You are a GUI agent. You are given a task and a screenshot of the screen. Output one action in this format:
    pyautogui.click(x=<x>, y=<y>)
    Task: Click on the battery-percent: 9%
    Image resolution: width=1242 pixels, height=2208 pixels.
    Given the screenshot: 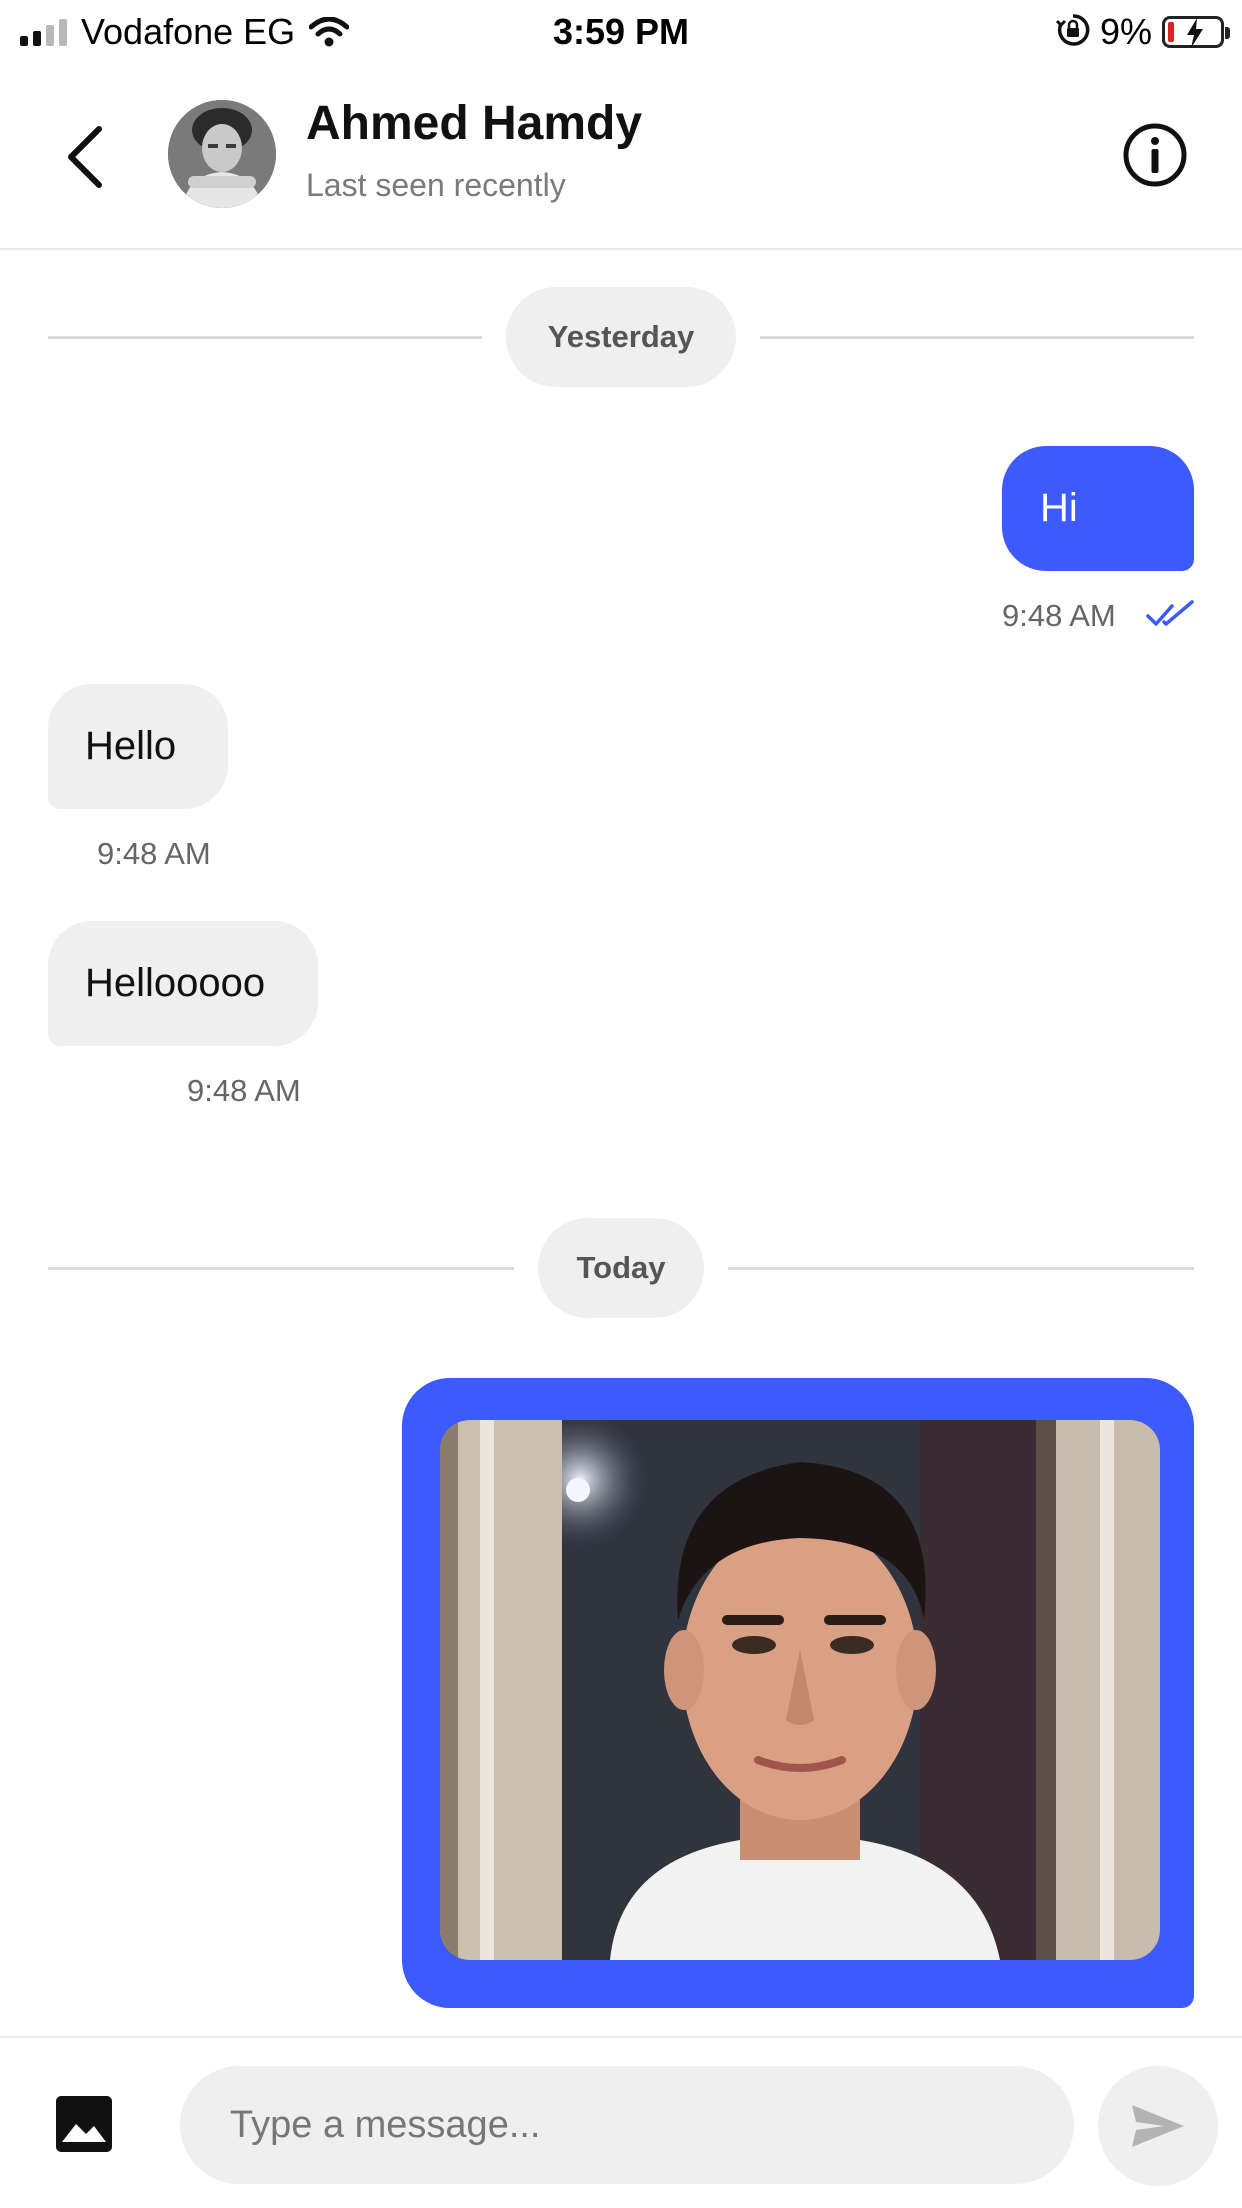 What is the action you would take?
    pyautogui.click(x=1125, y=31)
    